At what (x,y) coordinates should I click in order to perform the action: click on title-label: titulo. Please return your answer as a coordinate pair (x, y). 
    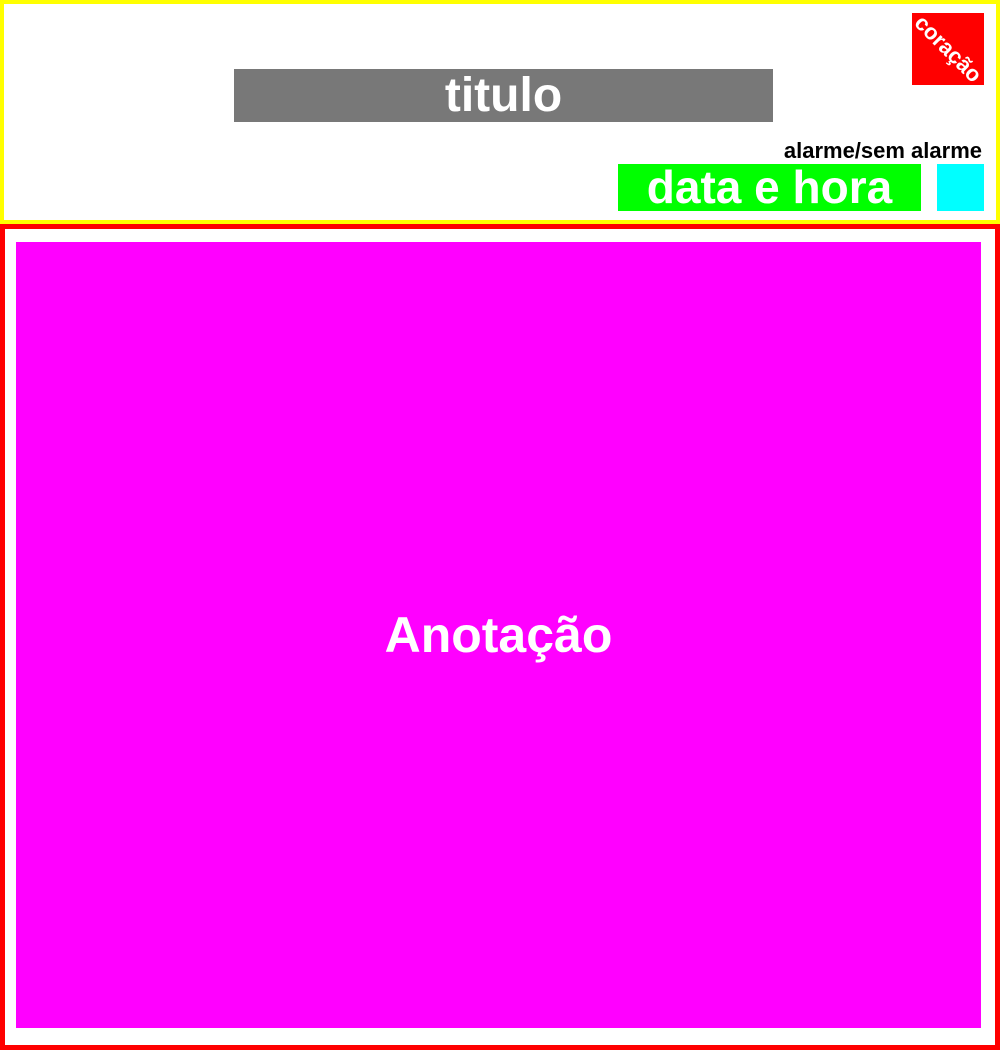
    Looking at the image, I should click on (503, 95).